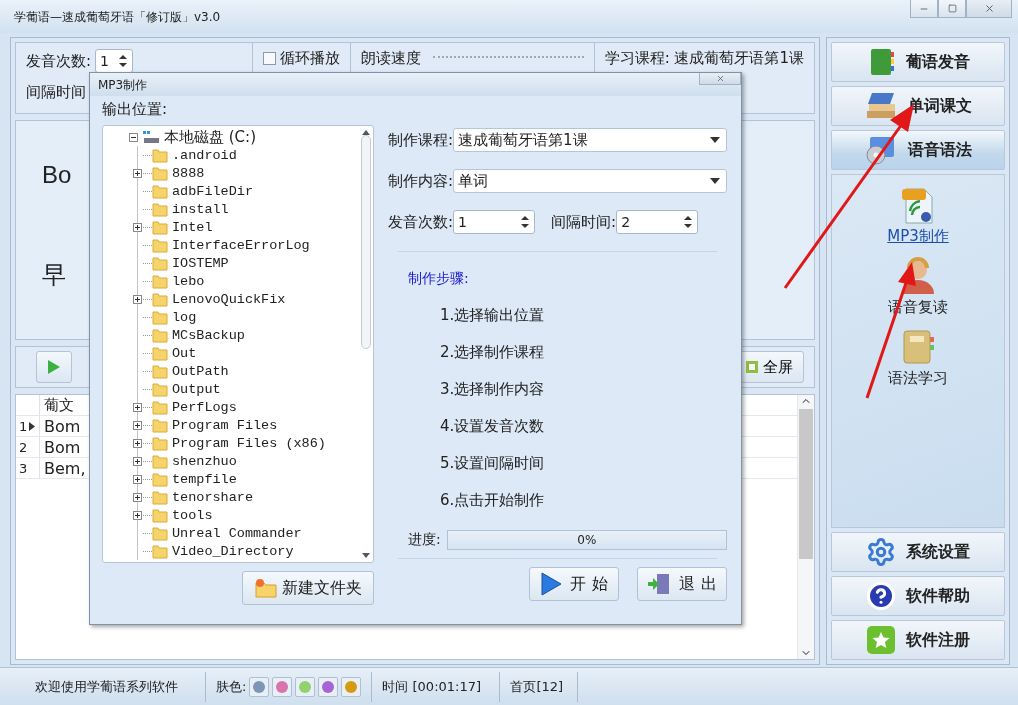 Image resolution: width=1018 pixels, height=705 pixels. What do you see at coordinates (918, 552) in the screenshot?
I see `nav-section-button: 系统设置` at bounding box center [918, 552].